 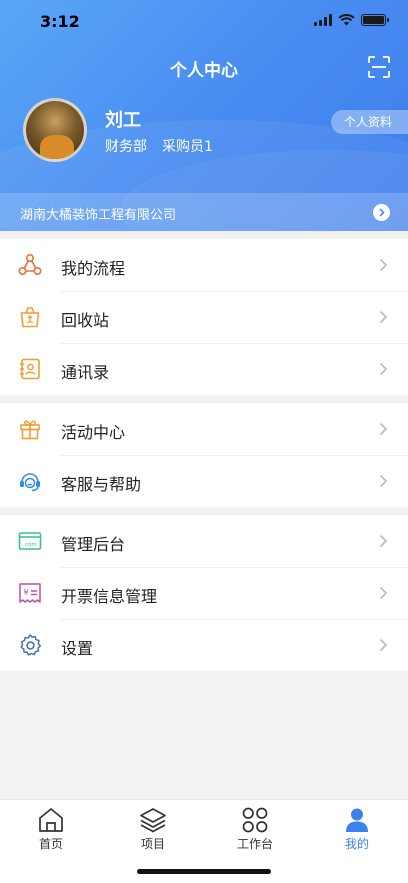 What do you see at coordinates (204, 645) in the screenshot?
I see `menu-item-settings: 设置` at bounding box center [204, 645].